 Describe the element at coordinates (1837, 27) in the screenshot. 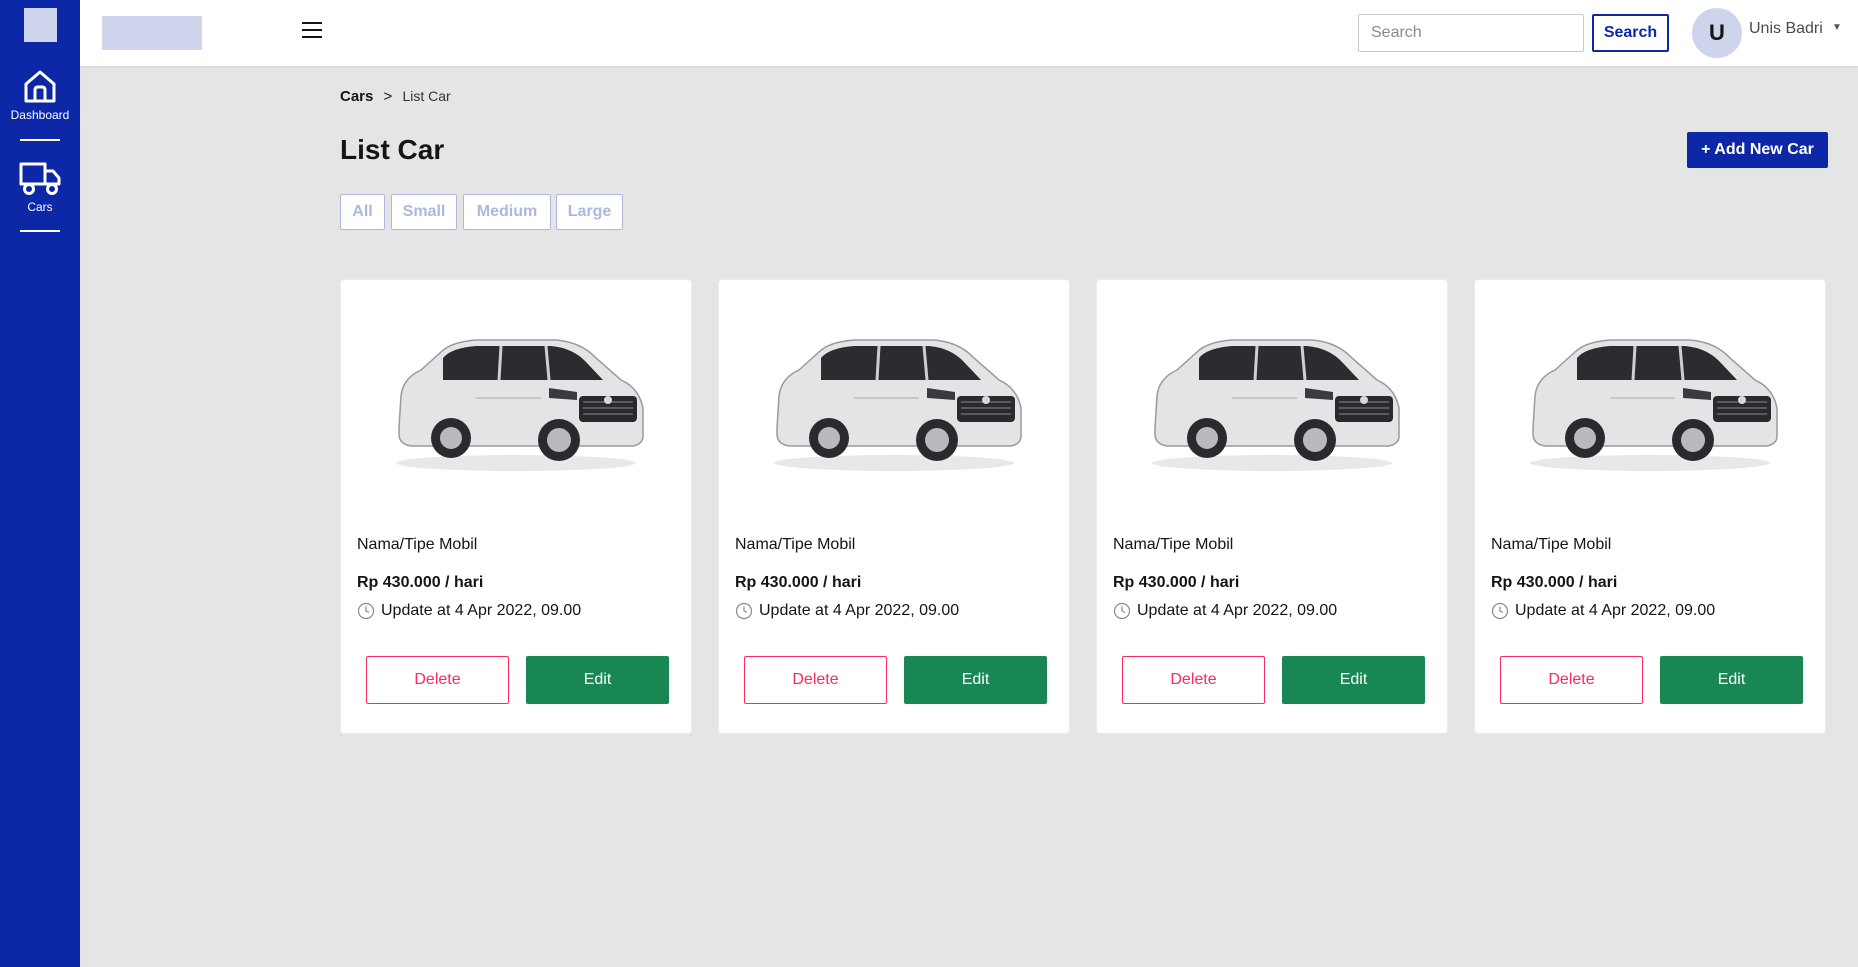

I see `chevron-down-icon: ▼` at that location.